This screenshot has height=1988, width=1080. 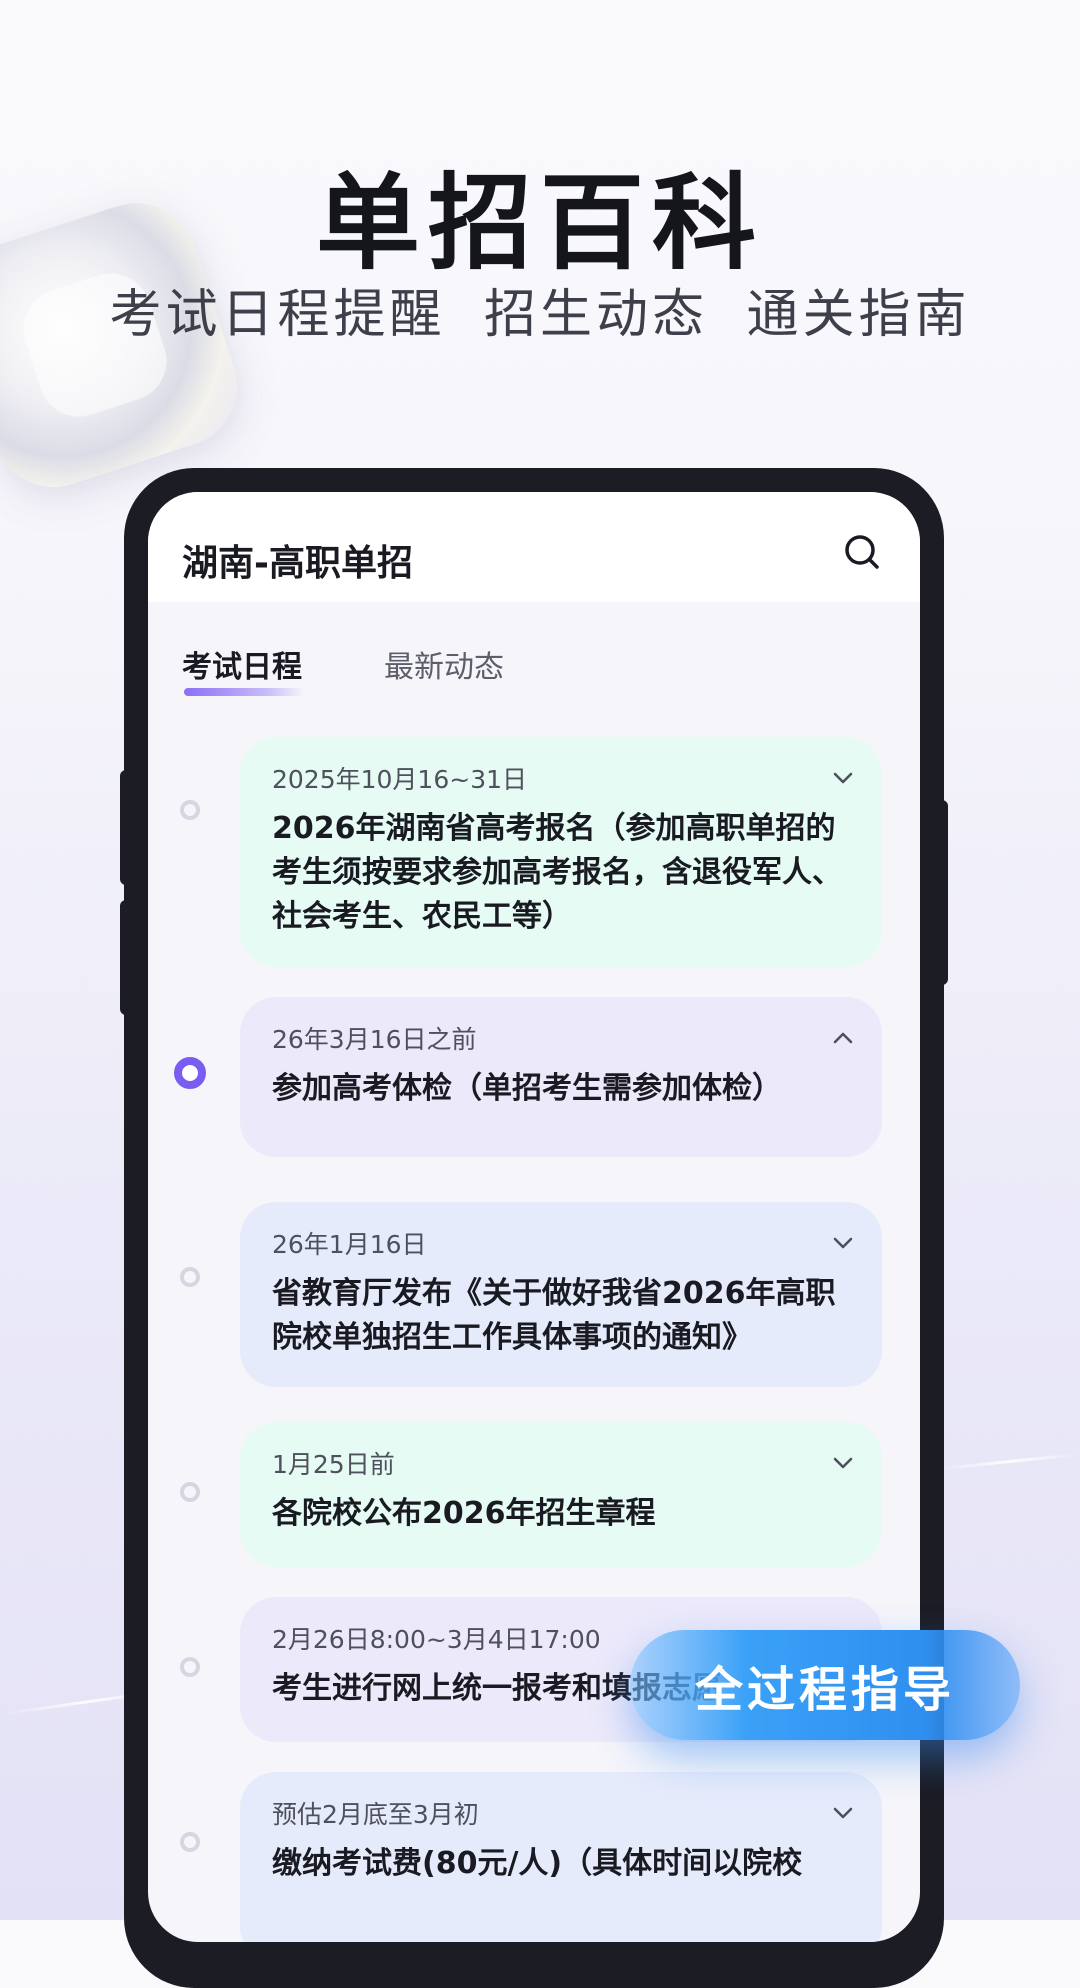 I want to click on chevron-up-icon, so click(x=843, y=1038).